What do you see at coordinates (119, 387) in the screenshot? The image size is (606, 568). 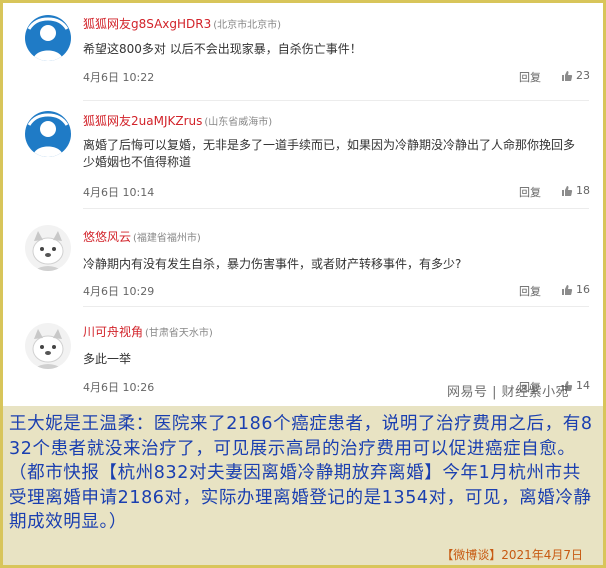 I see `comment-time: 4月6日 10:26` at bounding box center [119, 387].